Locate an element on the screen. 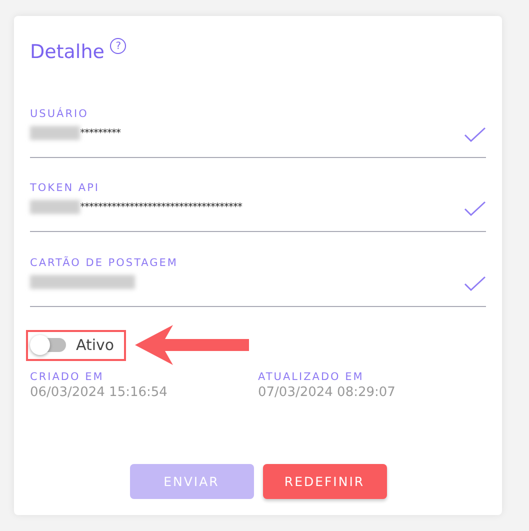 Image resolution: width=529 pixels, height=531 pixels. field-label: USUÁRIO is located at coordinates (60, 114).